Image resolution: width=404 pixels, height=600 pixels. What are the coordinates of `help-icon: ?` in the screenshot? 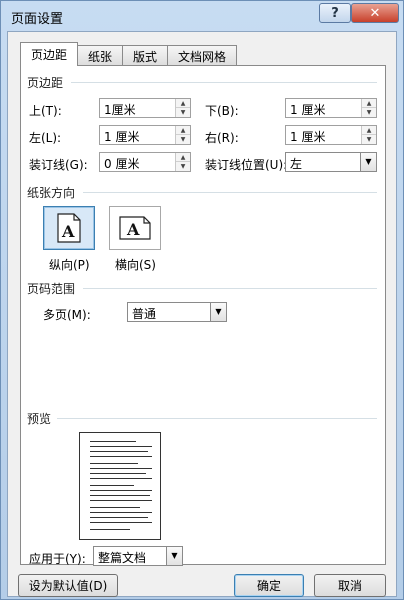 It's located at (335, 13).